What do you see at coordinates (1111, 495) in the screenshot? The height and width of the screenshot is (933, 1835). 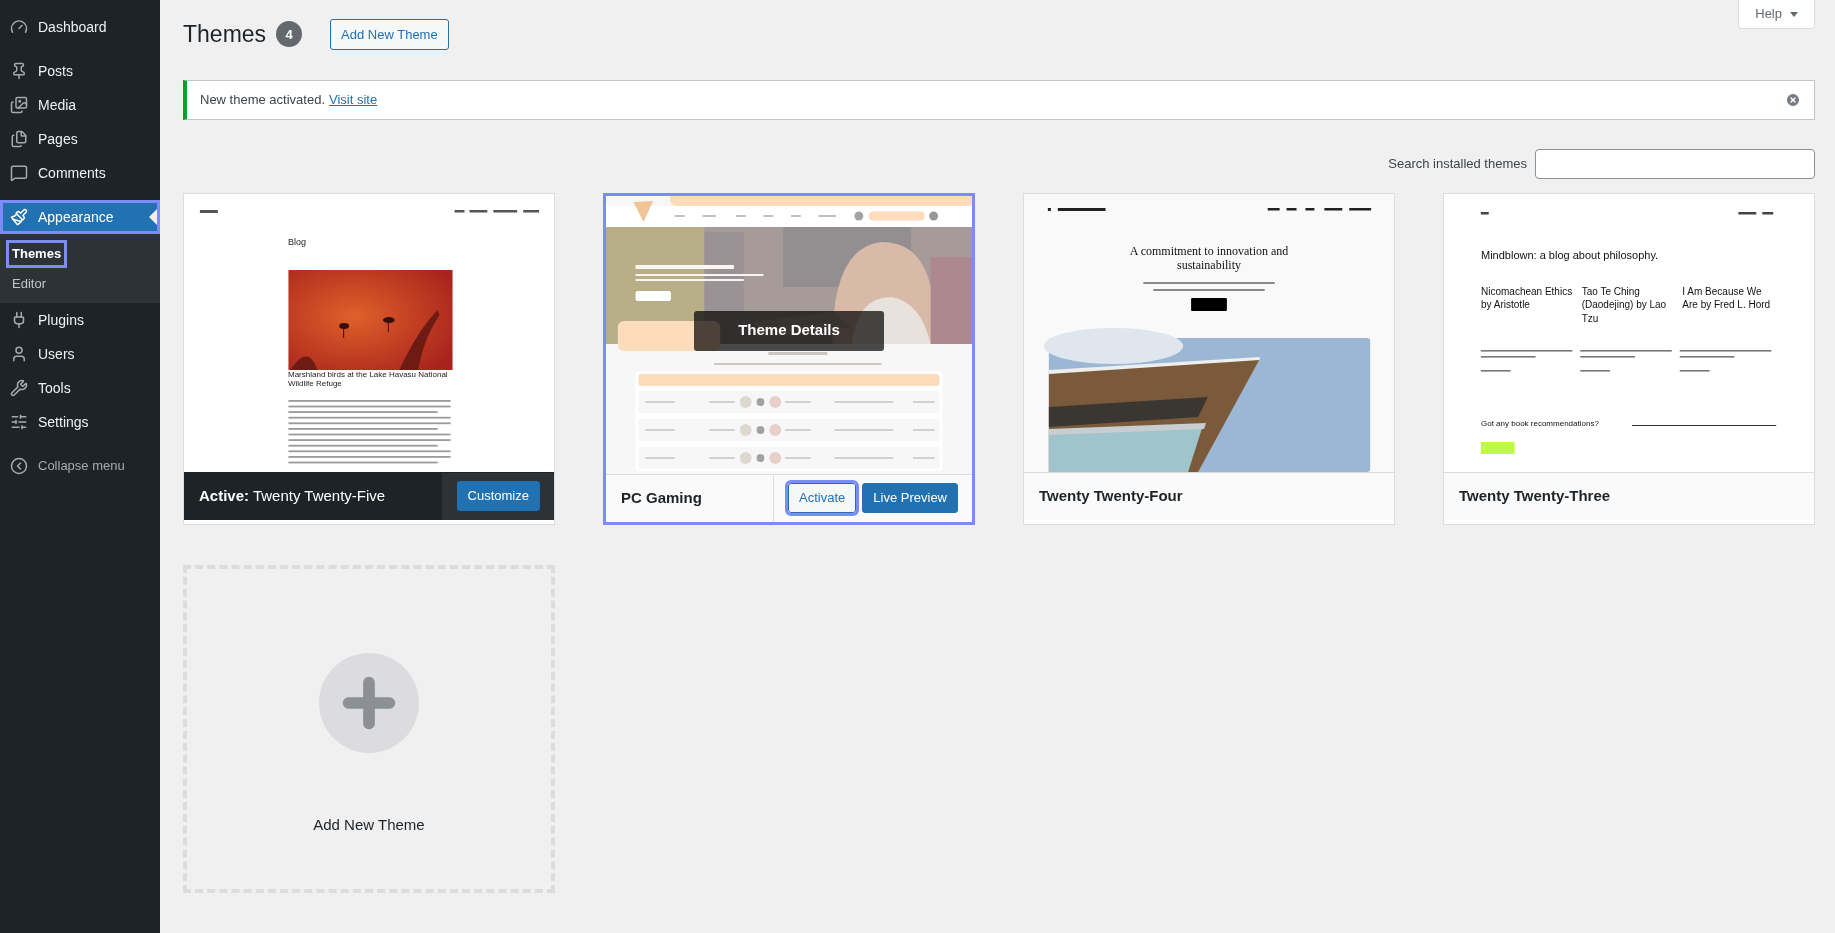 I see `theme-name: Twenty Twenty-Four` at bounding box center [1111, 495].